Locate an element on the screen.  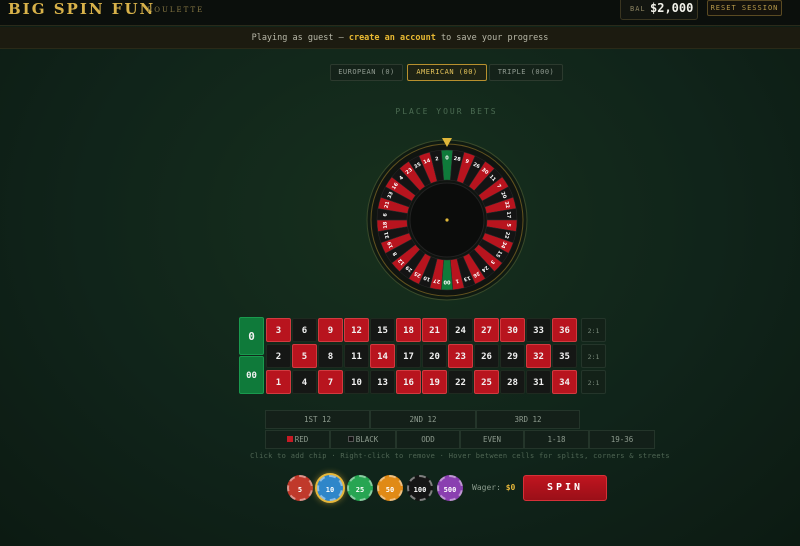
wheel-center-dot is located at coordinates (447, 220).